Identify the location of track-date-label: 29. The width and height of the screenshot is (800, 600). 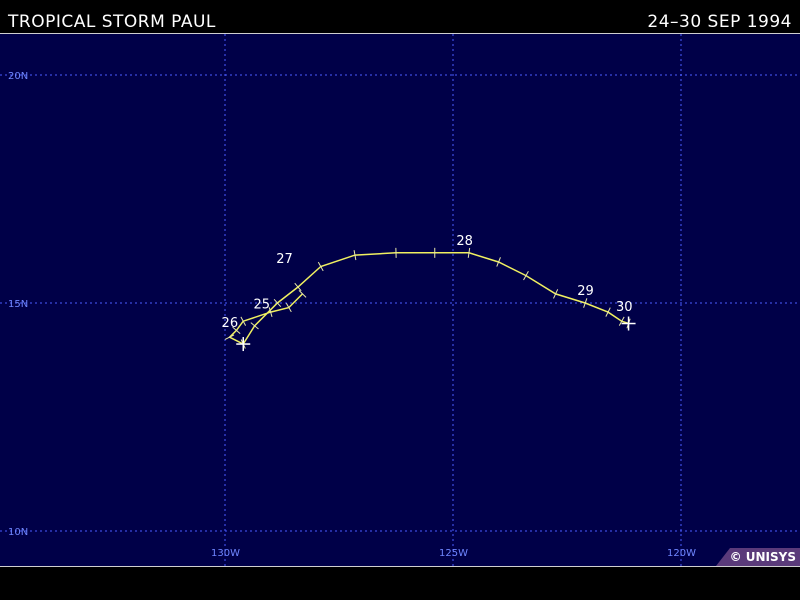
(585, 291).